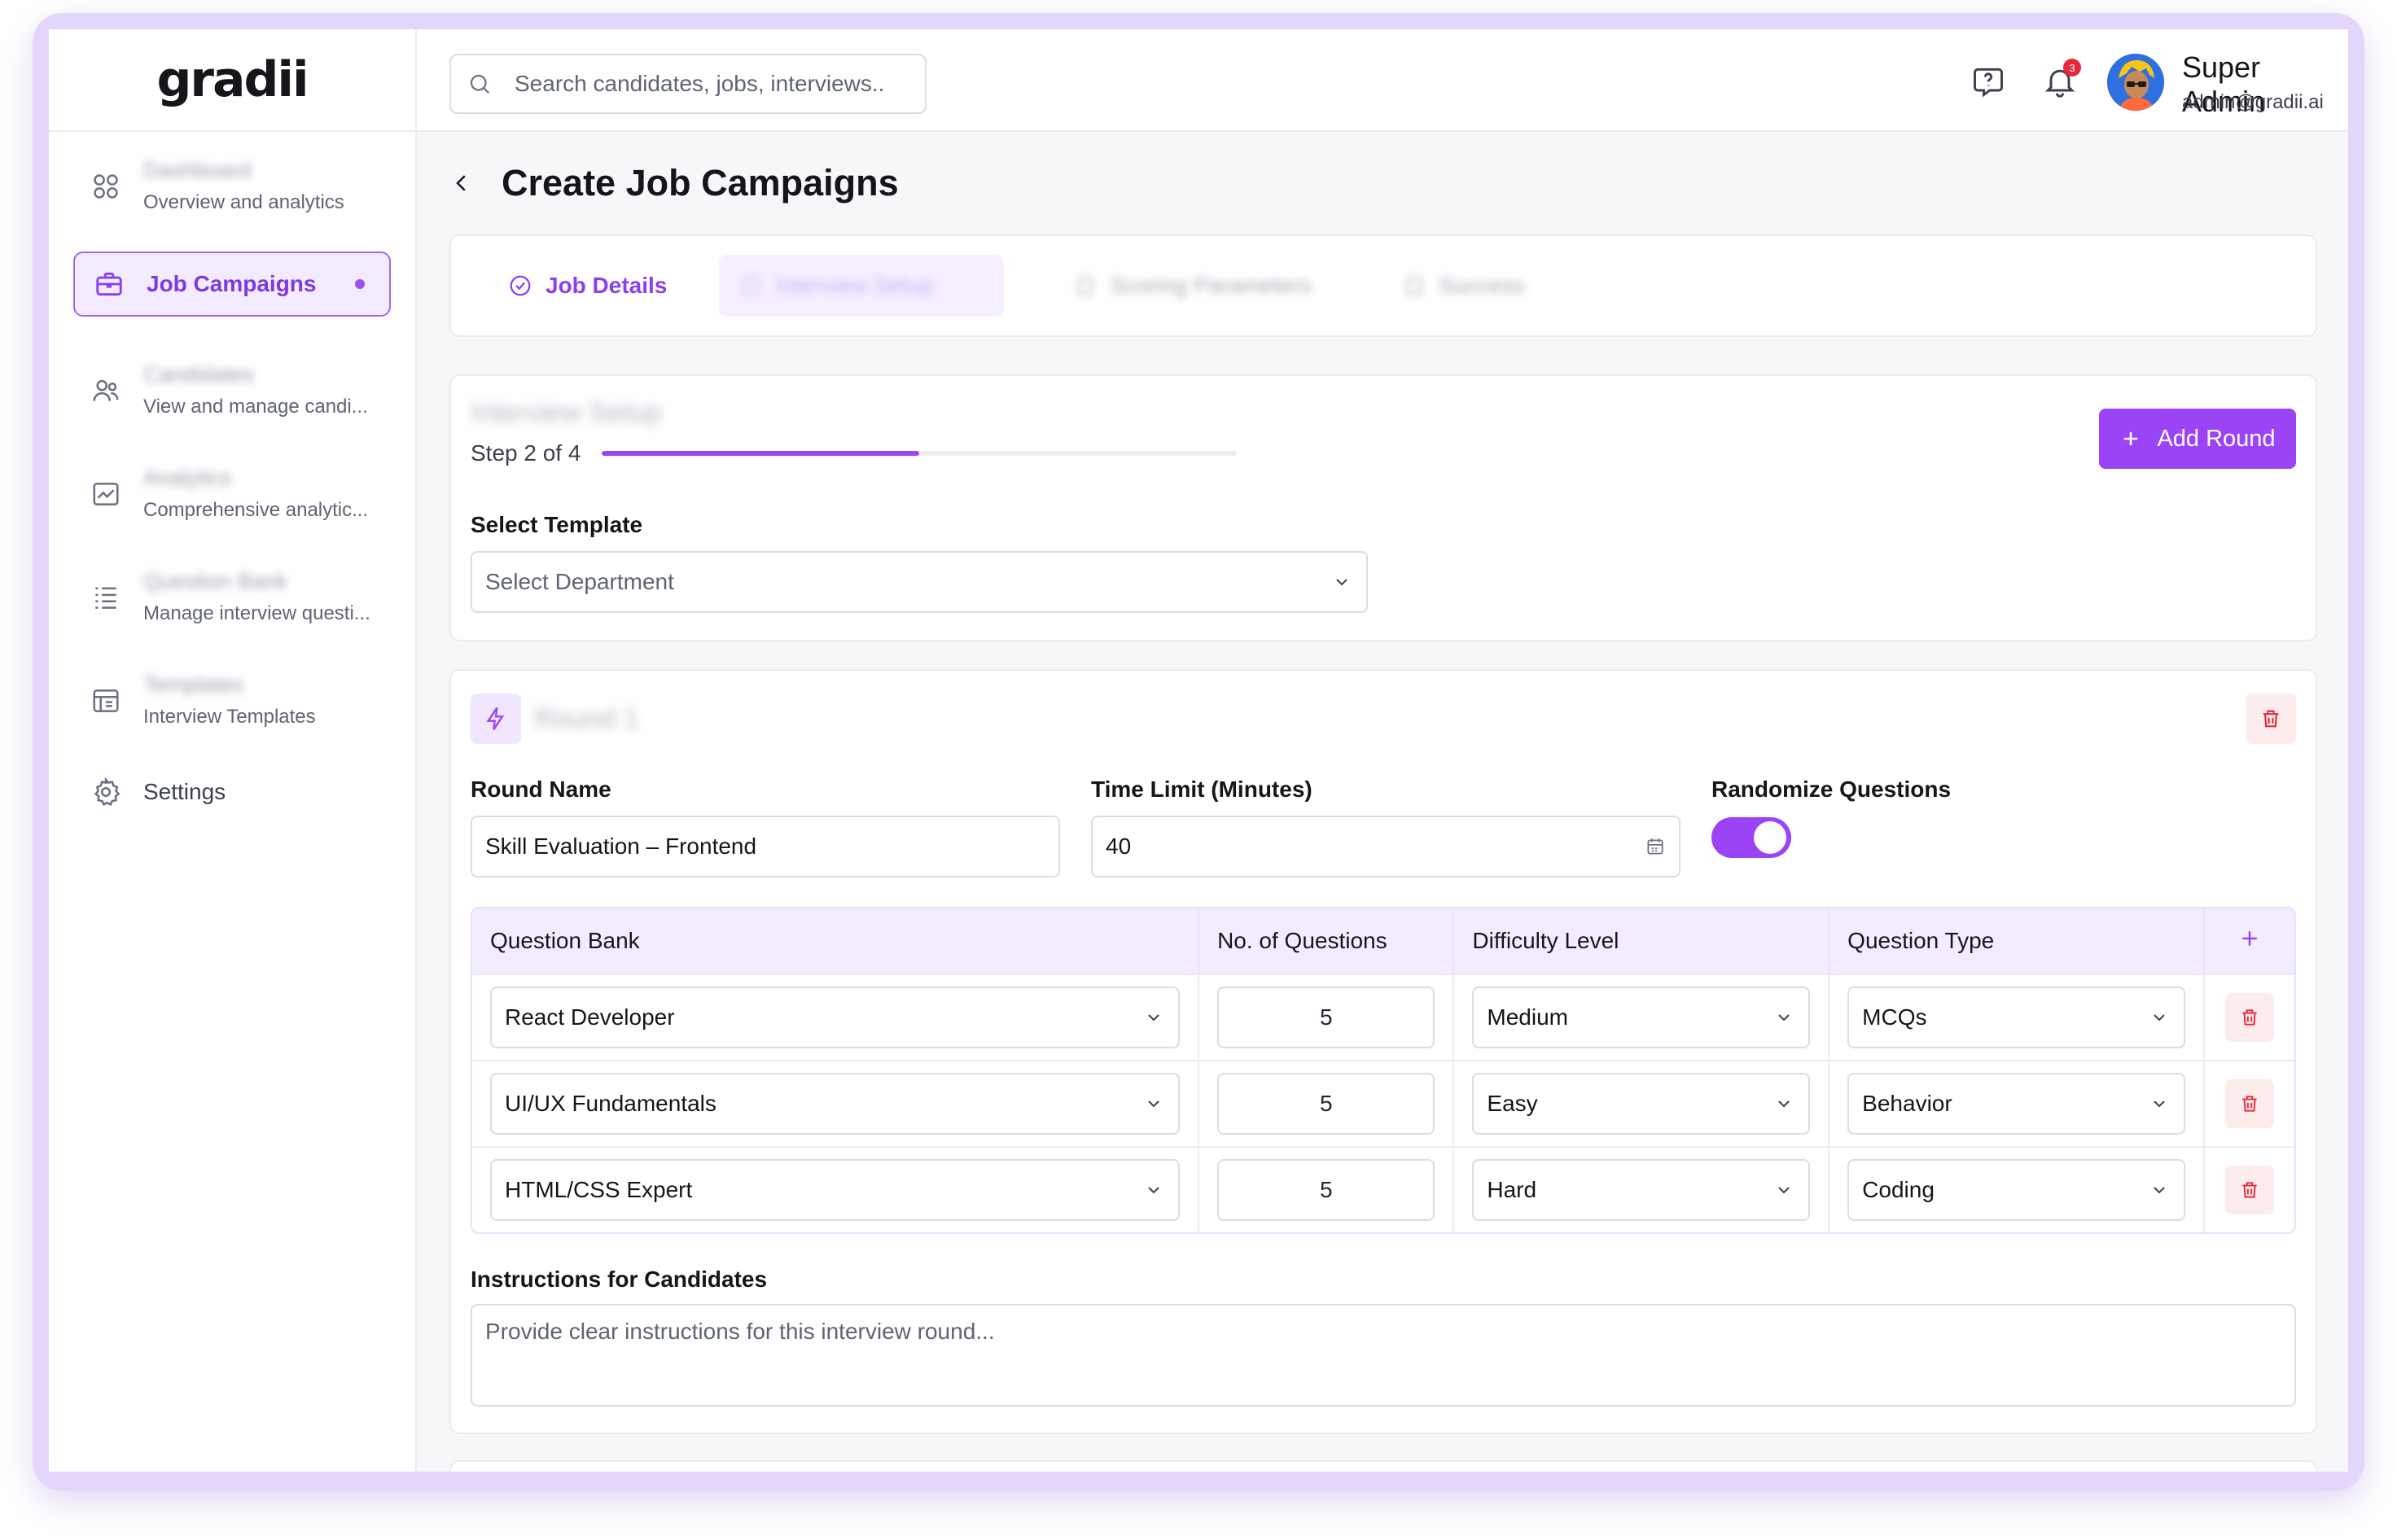 This screenshot has width=2397, height=1540. Describe the element at coordinates (1383, 563) in the screenshot. I see `template-field: Select Template Select Department` at that location.